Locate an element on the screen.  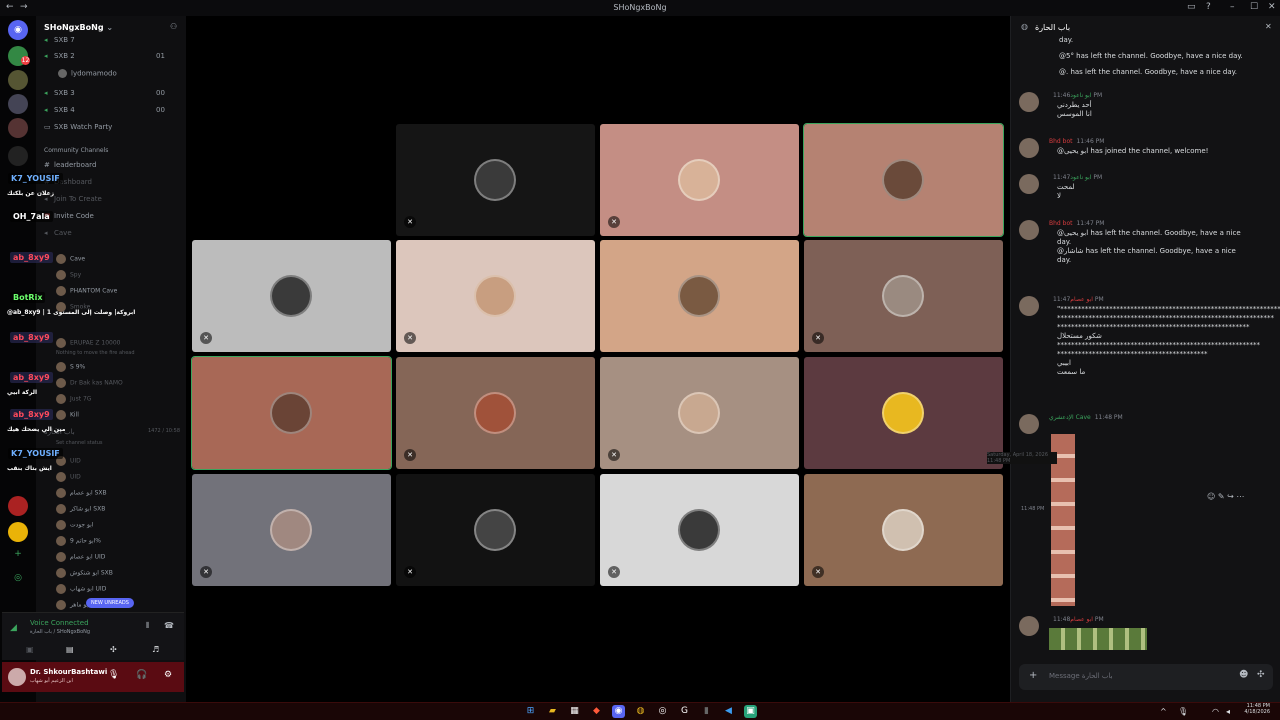
vscode-icon: ◀ is located at coordinates (728, 711).